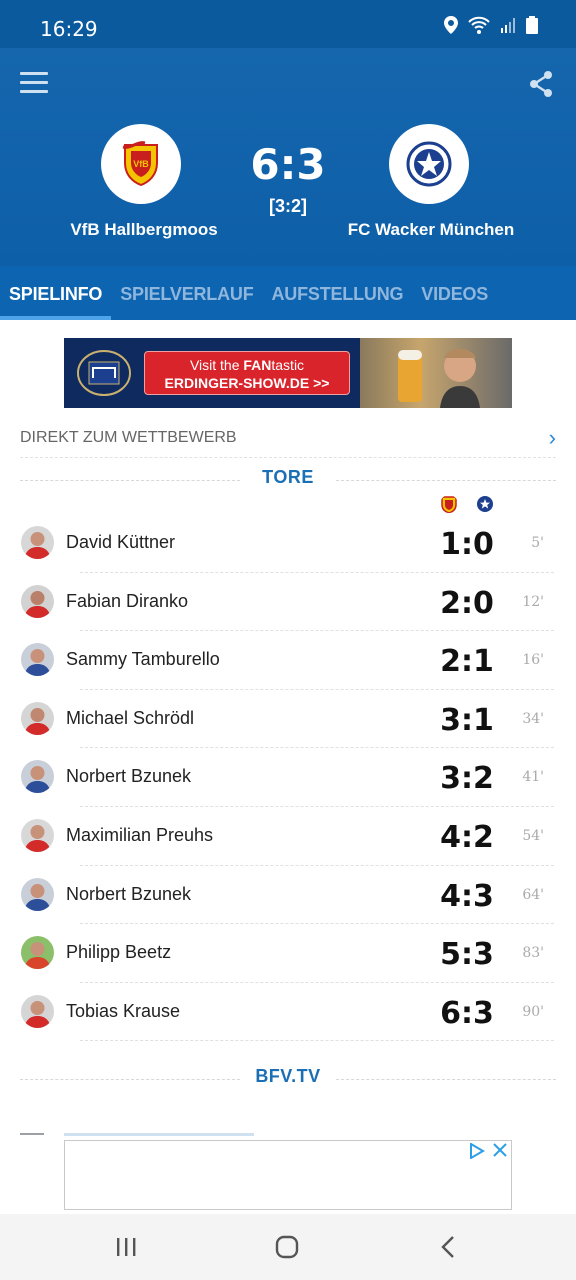 The height and width of the screenshot is (1280, 576). What do you see at coordinates (287, 206) in the screenshot?
I see `halftime-score: [3:2]` at bounding box center [287, 206].